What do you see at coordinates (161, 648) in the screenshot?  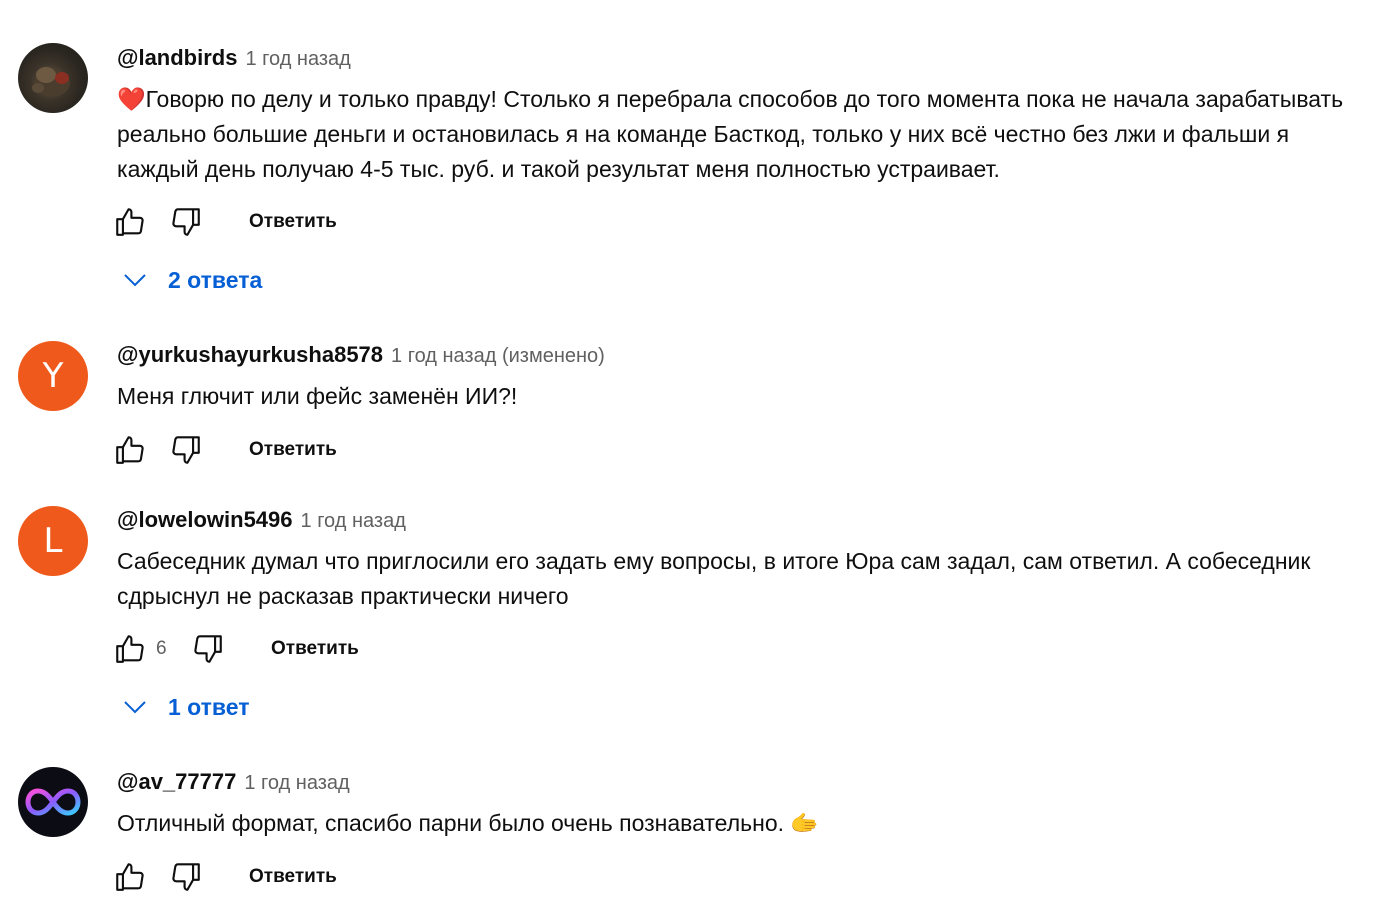 I see `like-count: 6` at bounding box center [161, 648].